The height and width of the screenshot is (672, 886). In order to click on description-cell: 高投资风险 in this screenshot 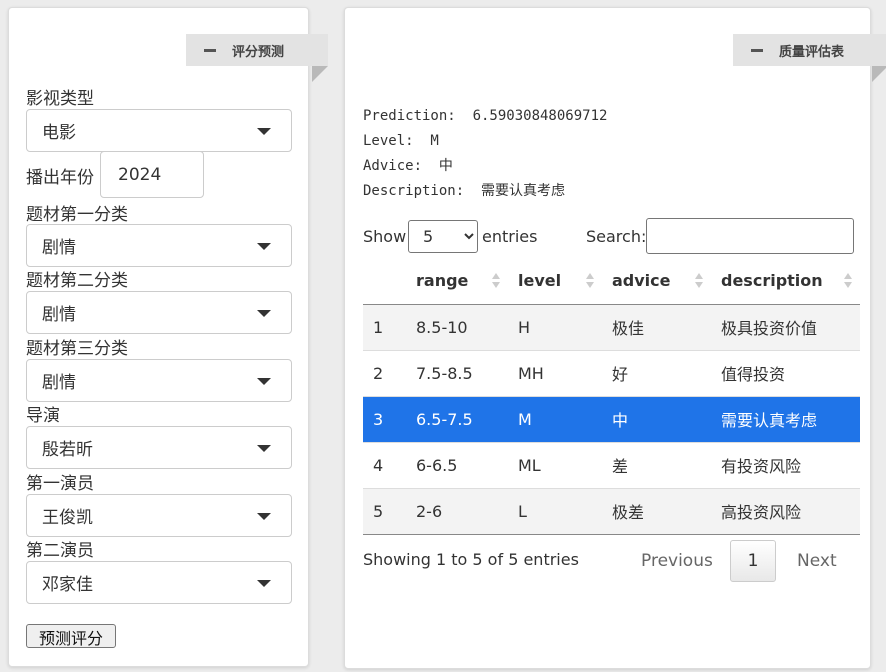, I will do `click(785, 511)`.